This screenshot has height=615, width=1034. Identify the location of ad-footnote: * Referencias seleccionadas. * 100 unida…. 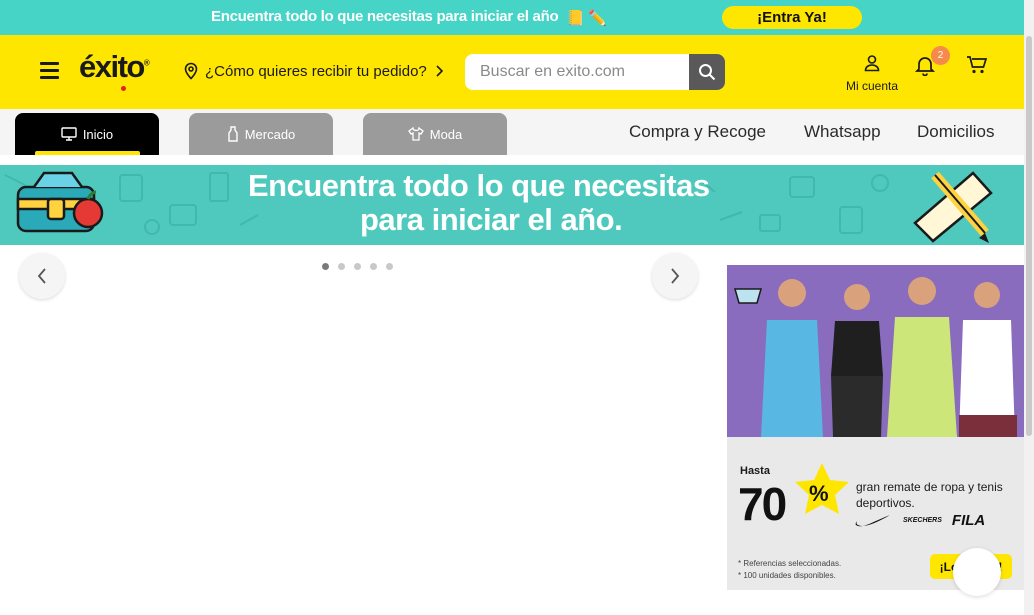
(789, 570).